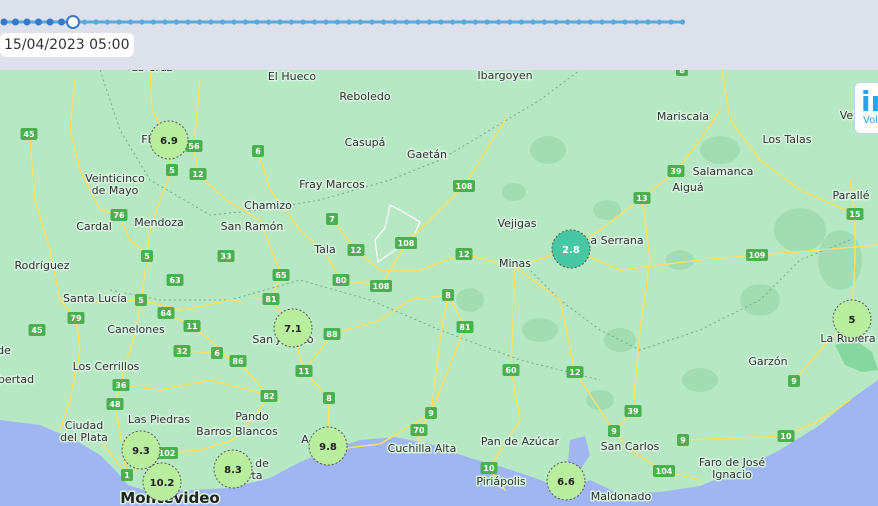 This screenshot has height=506, width=878. I want to click on measurement-cluster: 6.9, so click(169, 140).